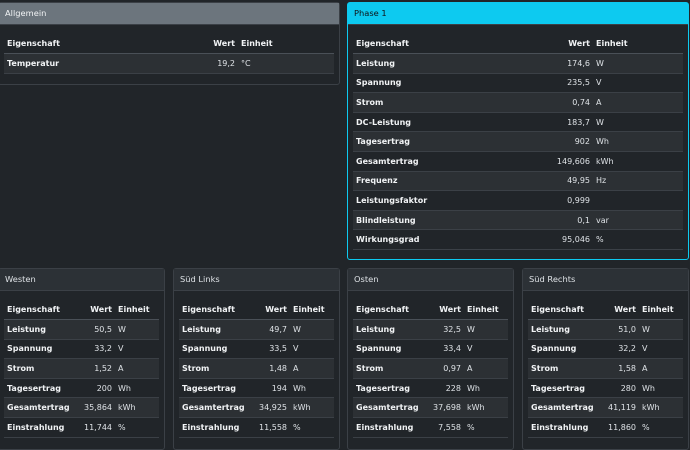  Describe the element at coordinates (518, 142) in the screenshot. I see `table-row: Tagesertrag 902 Wh` at that location.